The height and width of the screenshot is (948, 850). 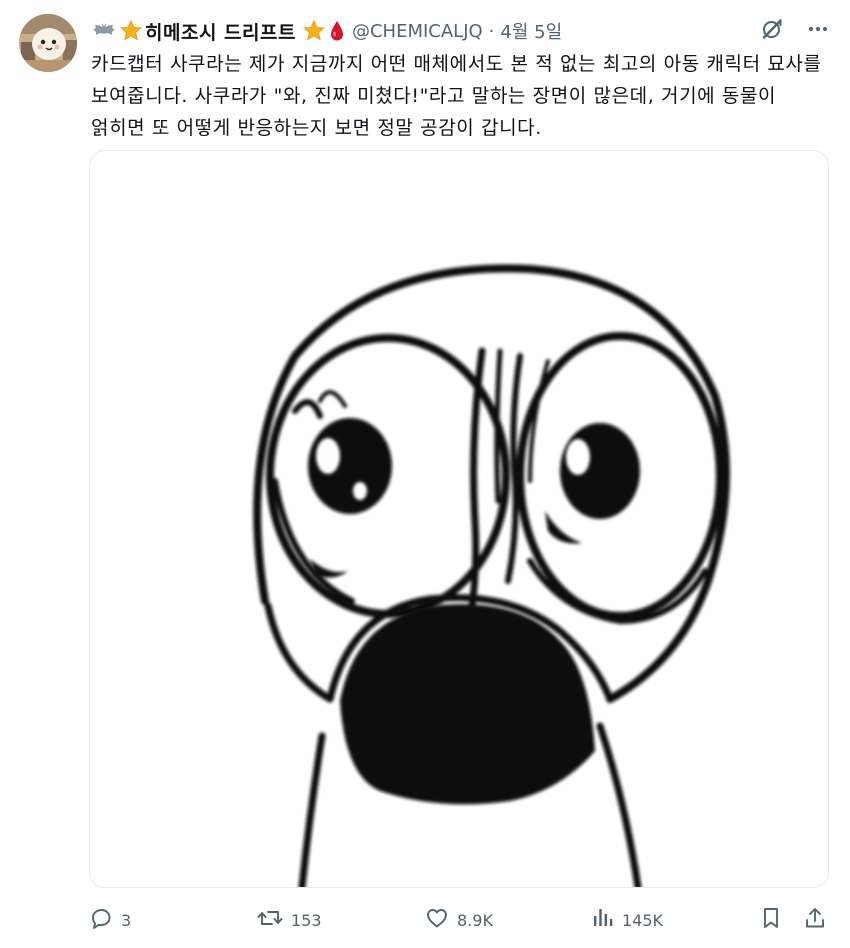 I want to click on like-count: 8.9K, so click(x=475, y=920).